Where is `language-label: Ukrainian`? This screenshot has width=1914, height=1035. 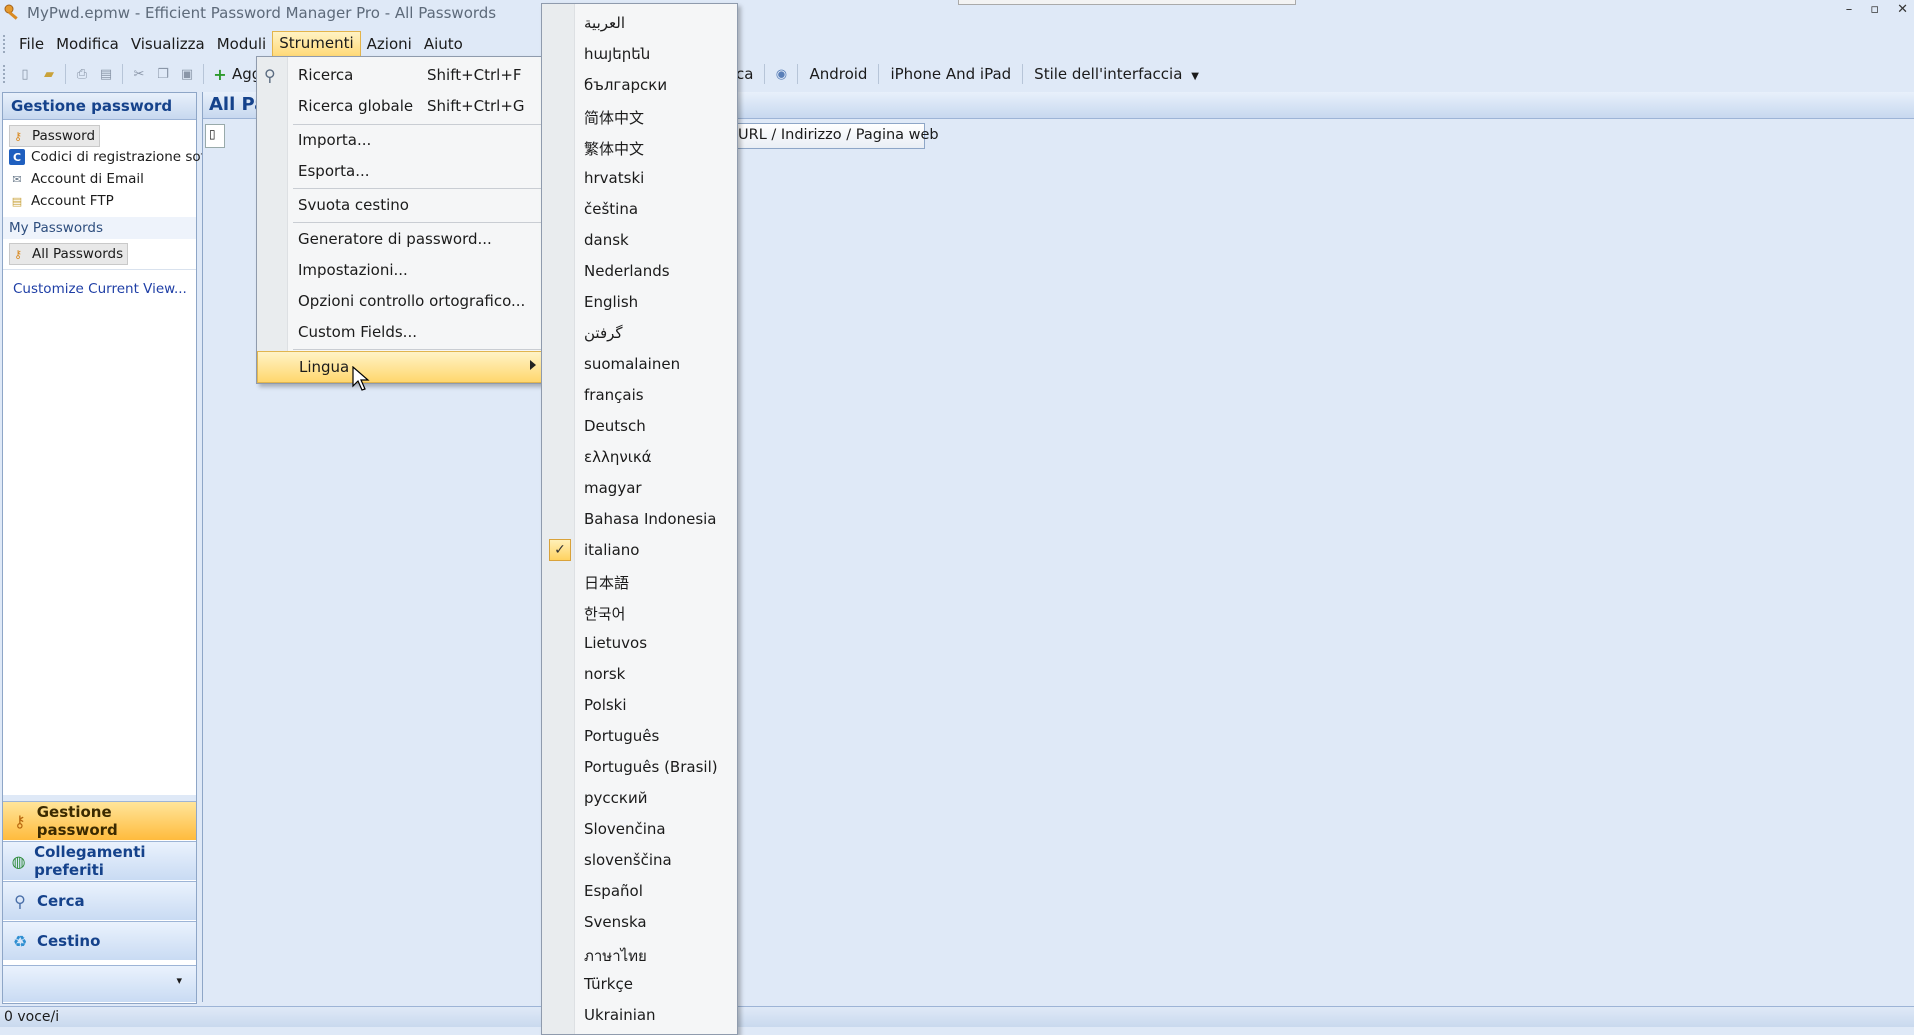 language-label: Ukrainian is located at coordinates (620, 1015).